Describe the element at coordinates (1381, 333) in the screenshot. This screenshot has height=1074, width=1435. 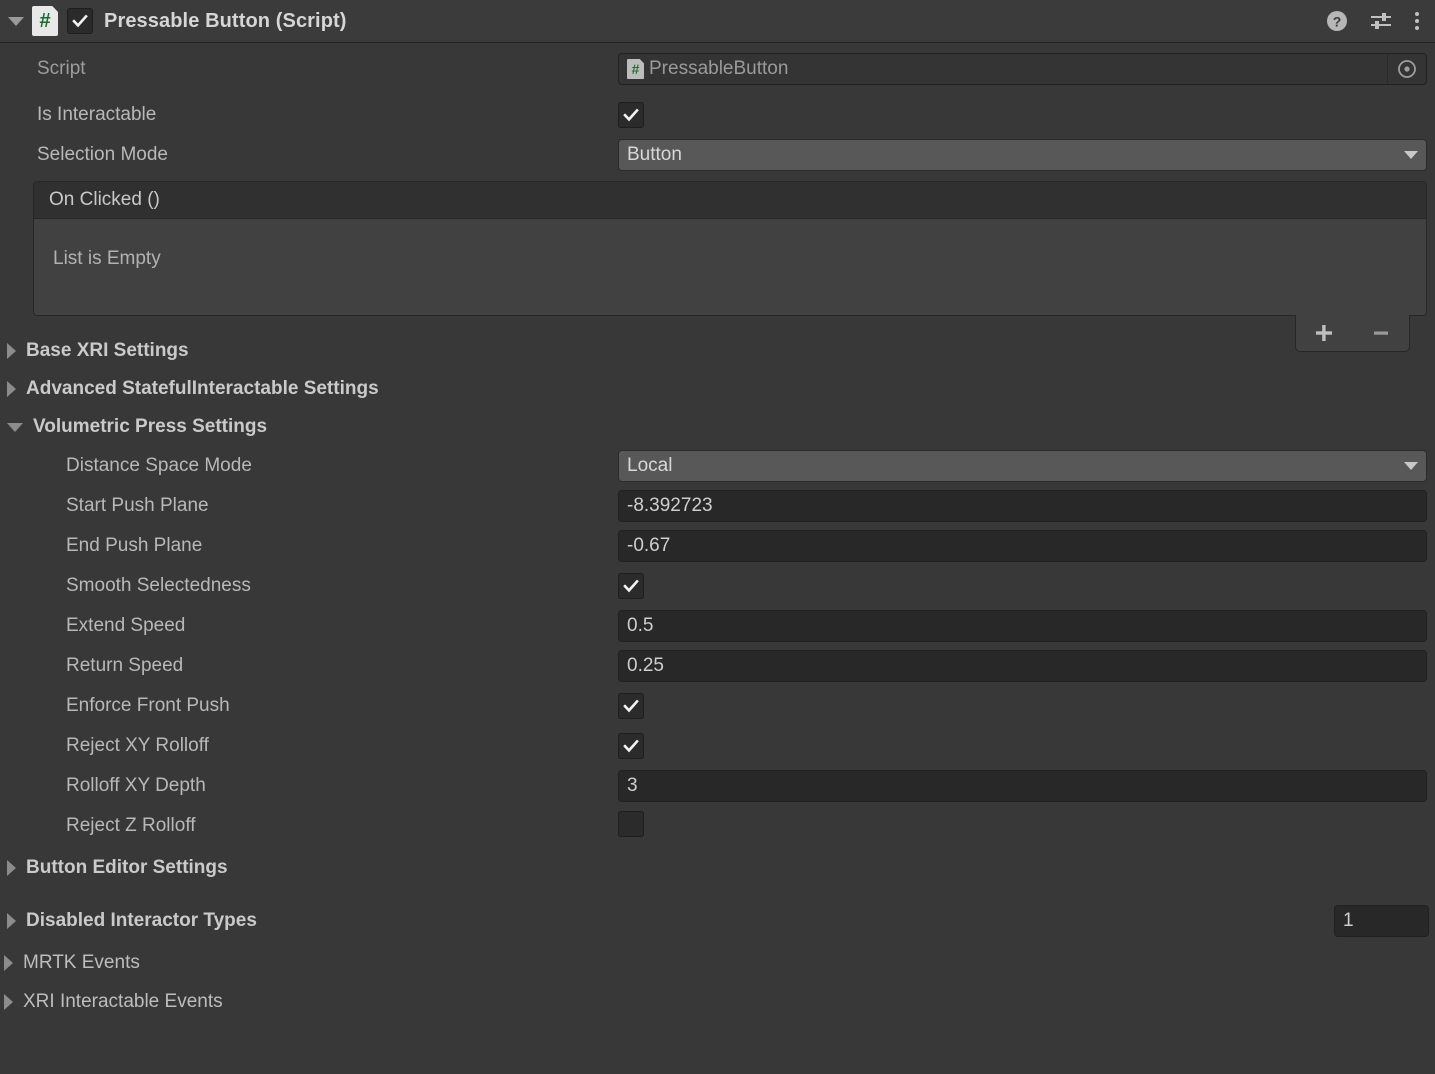
I see `remove-event-button` at that location.